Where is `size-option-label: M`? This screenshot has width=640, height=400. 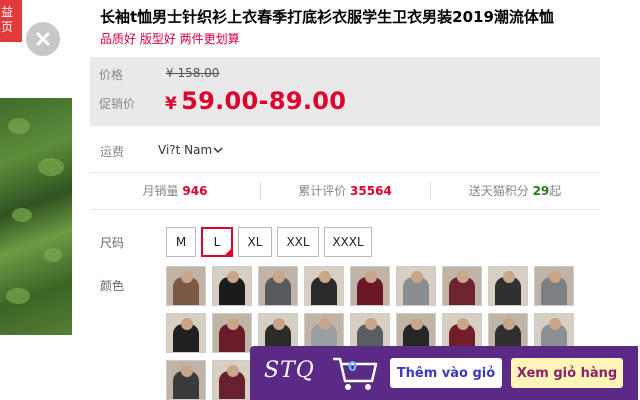 size-option-label: M is located at coordinates (181, 242).